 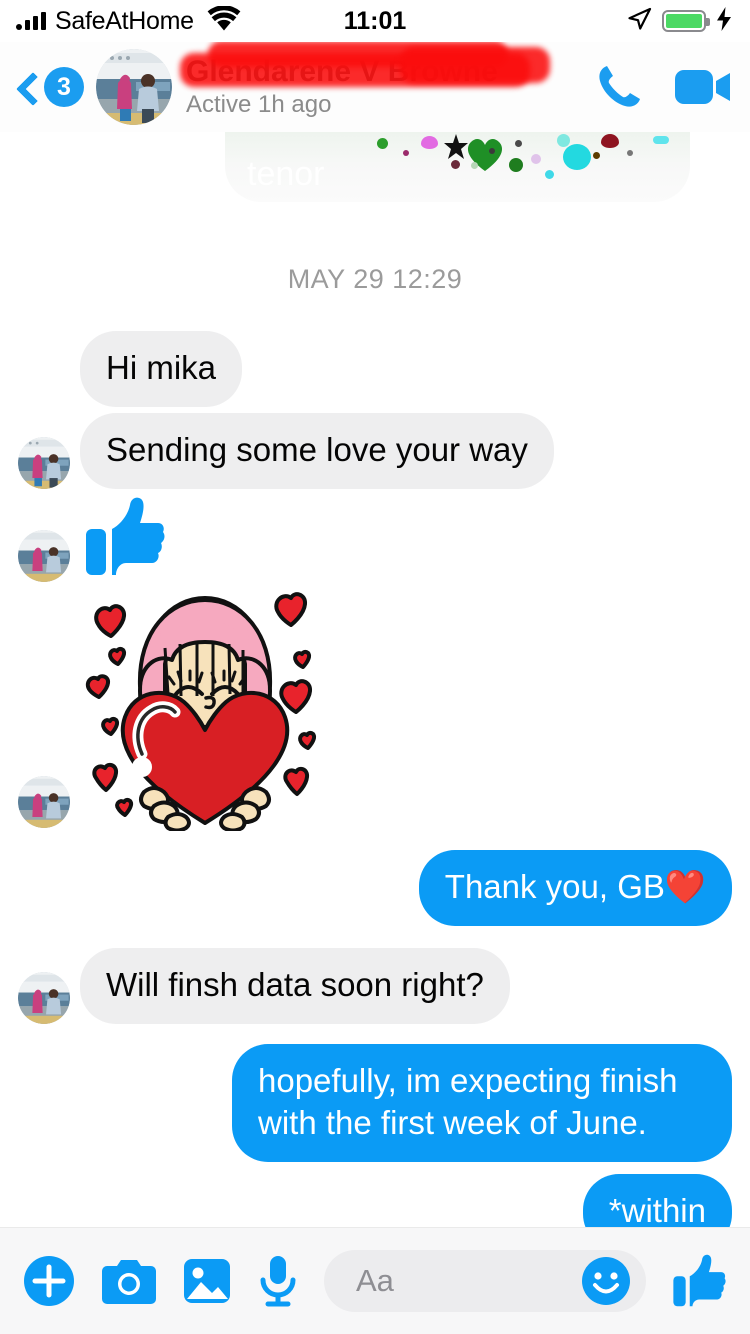 What do you see at coordinates (125, 538) in the screenshot?
I see `thumbs-up-sticker` at bounding box center [125, 538].